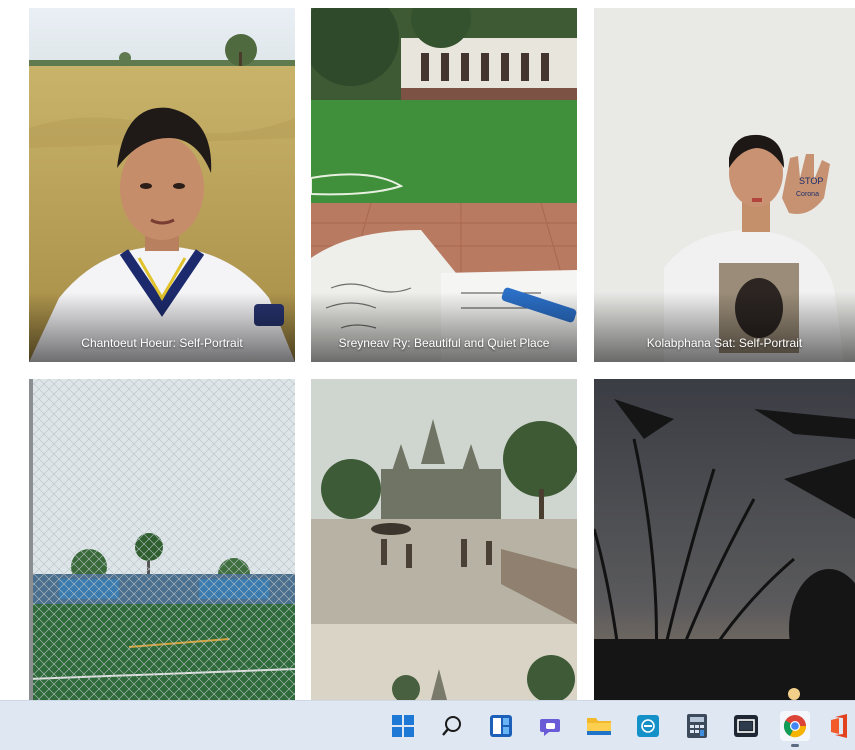  What do you see at coordinates (795, 745) in the screenshot?
I see `active-indicator` at bounding box center [795, 745].